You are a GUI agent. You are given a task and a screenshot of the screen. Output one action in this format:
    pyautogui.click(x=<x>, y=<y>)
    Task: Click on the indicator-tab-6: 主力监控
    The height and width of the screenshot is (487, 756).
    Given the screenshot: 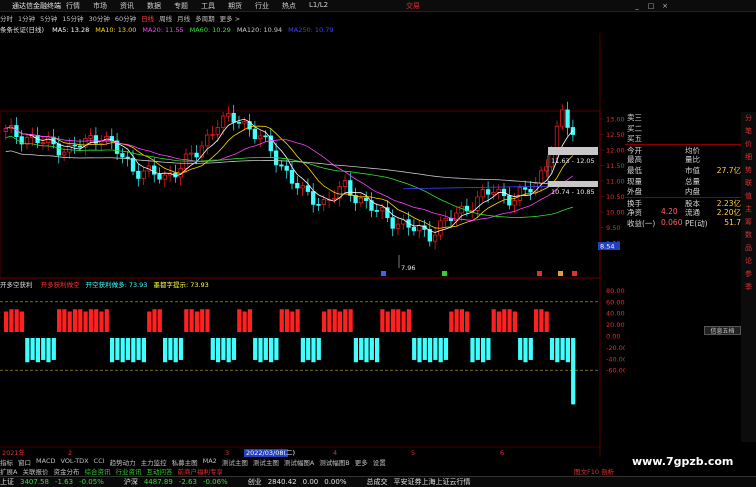 What is the action you would take?
    pyautogui.click(x=154, y=462)
    